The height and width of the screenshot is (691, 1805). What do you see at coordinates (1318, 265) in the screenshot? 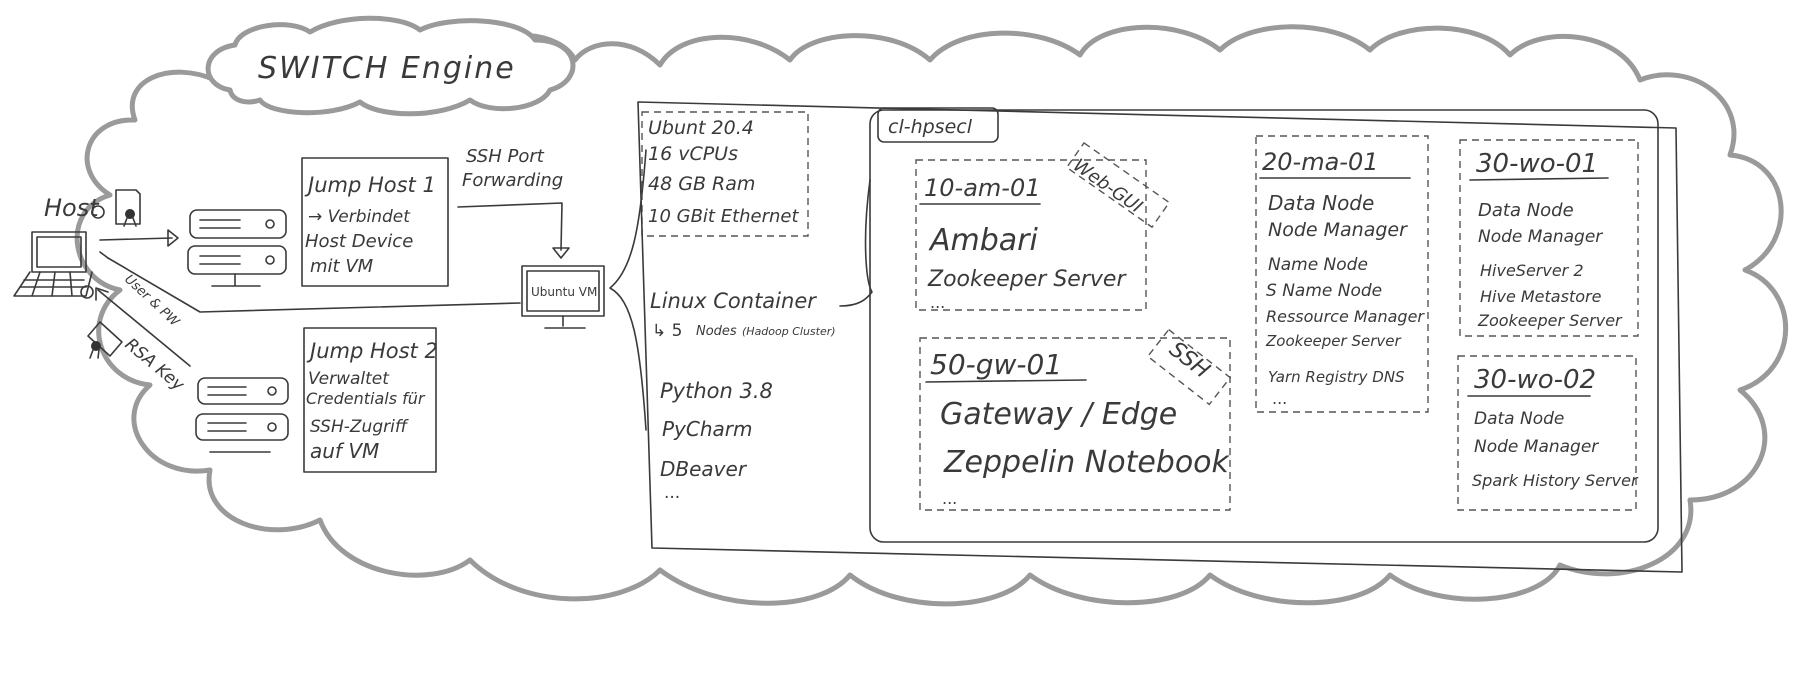
I see `node-ma-service: Name Node` at bounding box center [1318, 265].